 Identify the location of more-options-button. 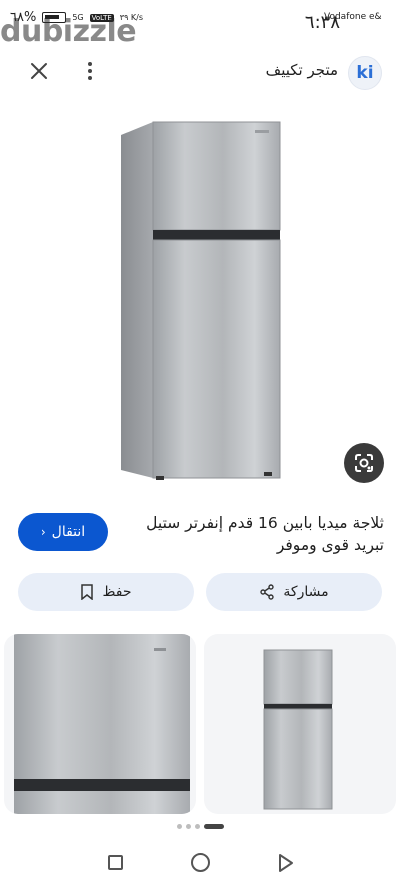
(90, 71).